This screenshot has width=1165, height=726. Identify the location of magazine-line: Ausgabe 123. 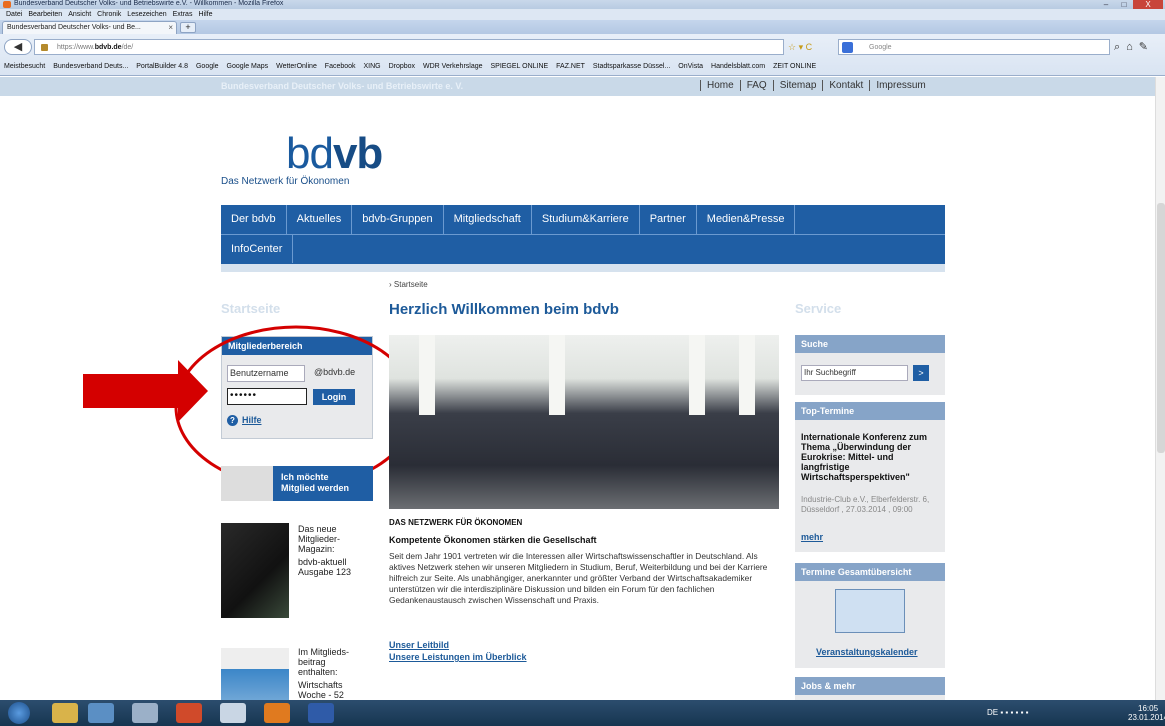
(324, 572).